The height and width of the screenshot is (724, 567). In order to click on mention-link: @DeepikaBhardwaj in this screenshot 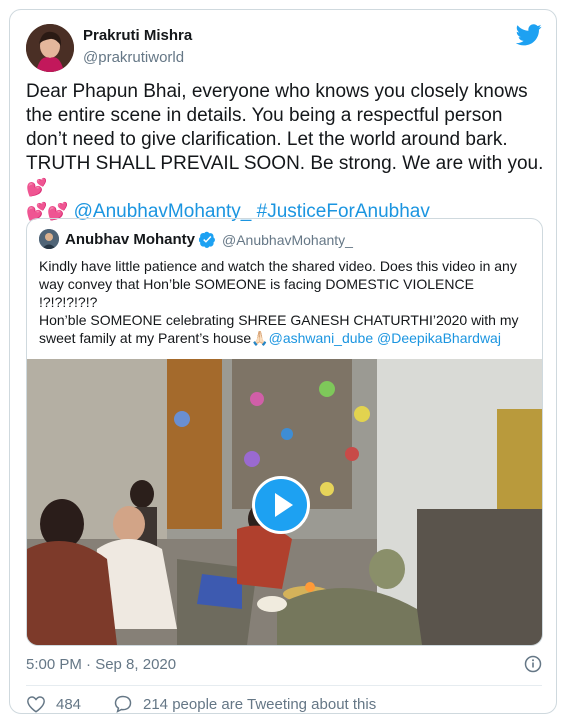, I will do `click(439, 338)`.